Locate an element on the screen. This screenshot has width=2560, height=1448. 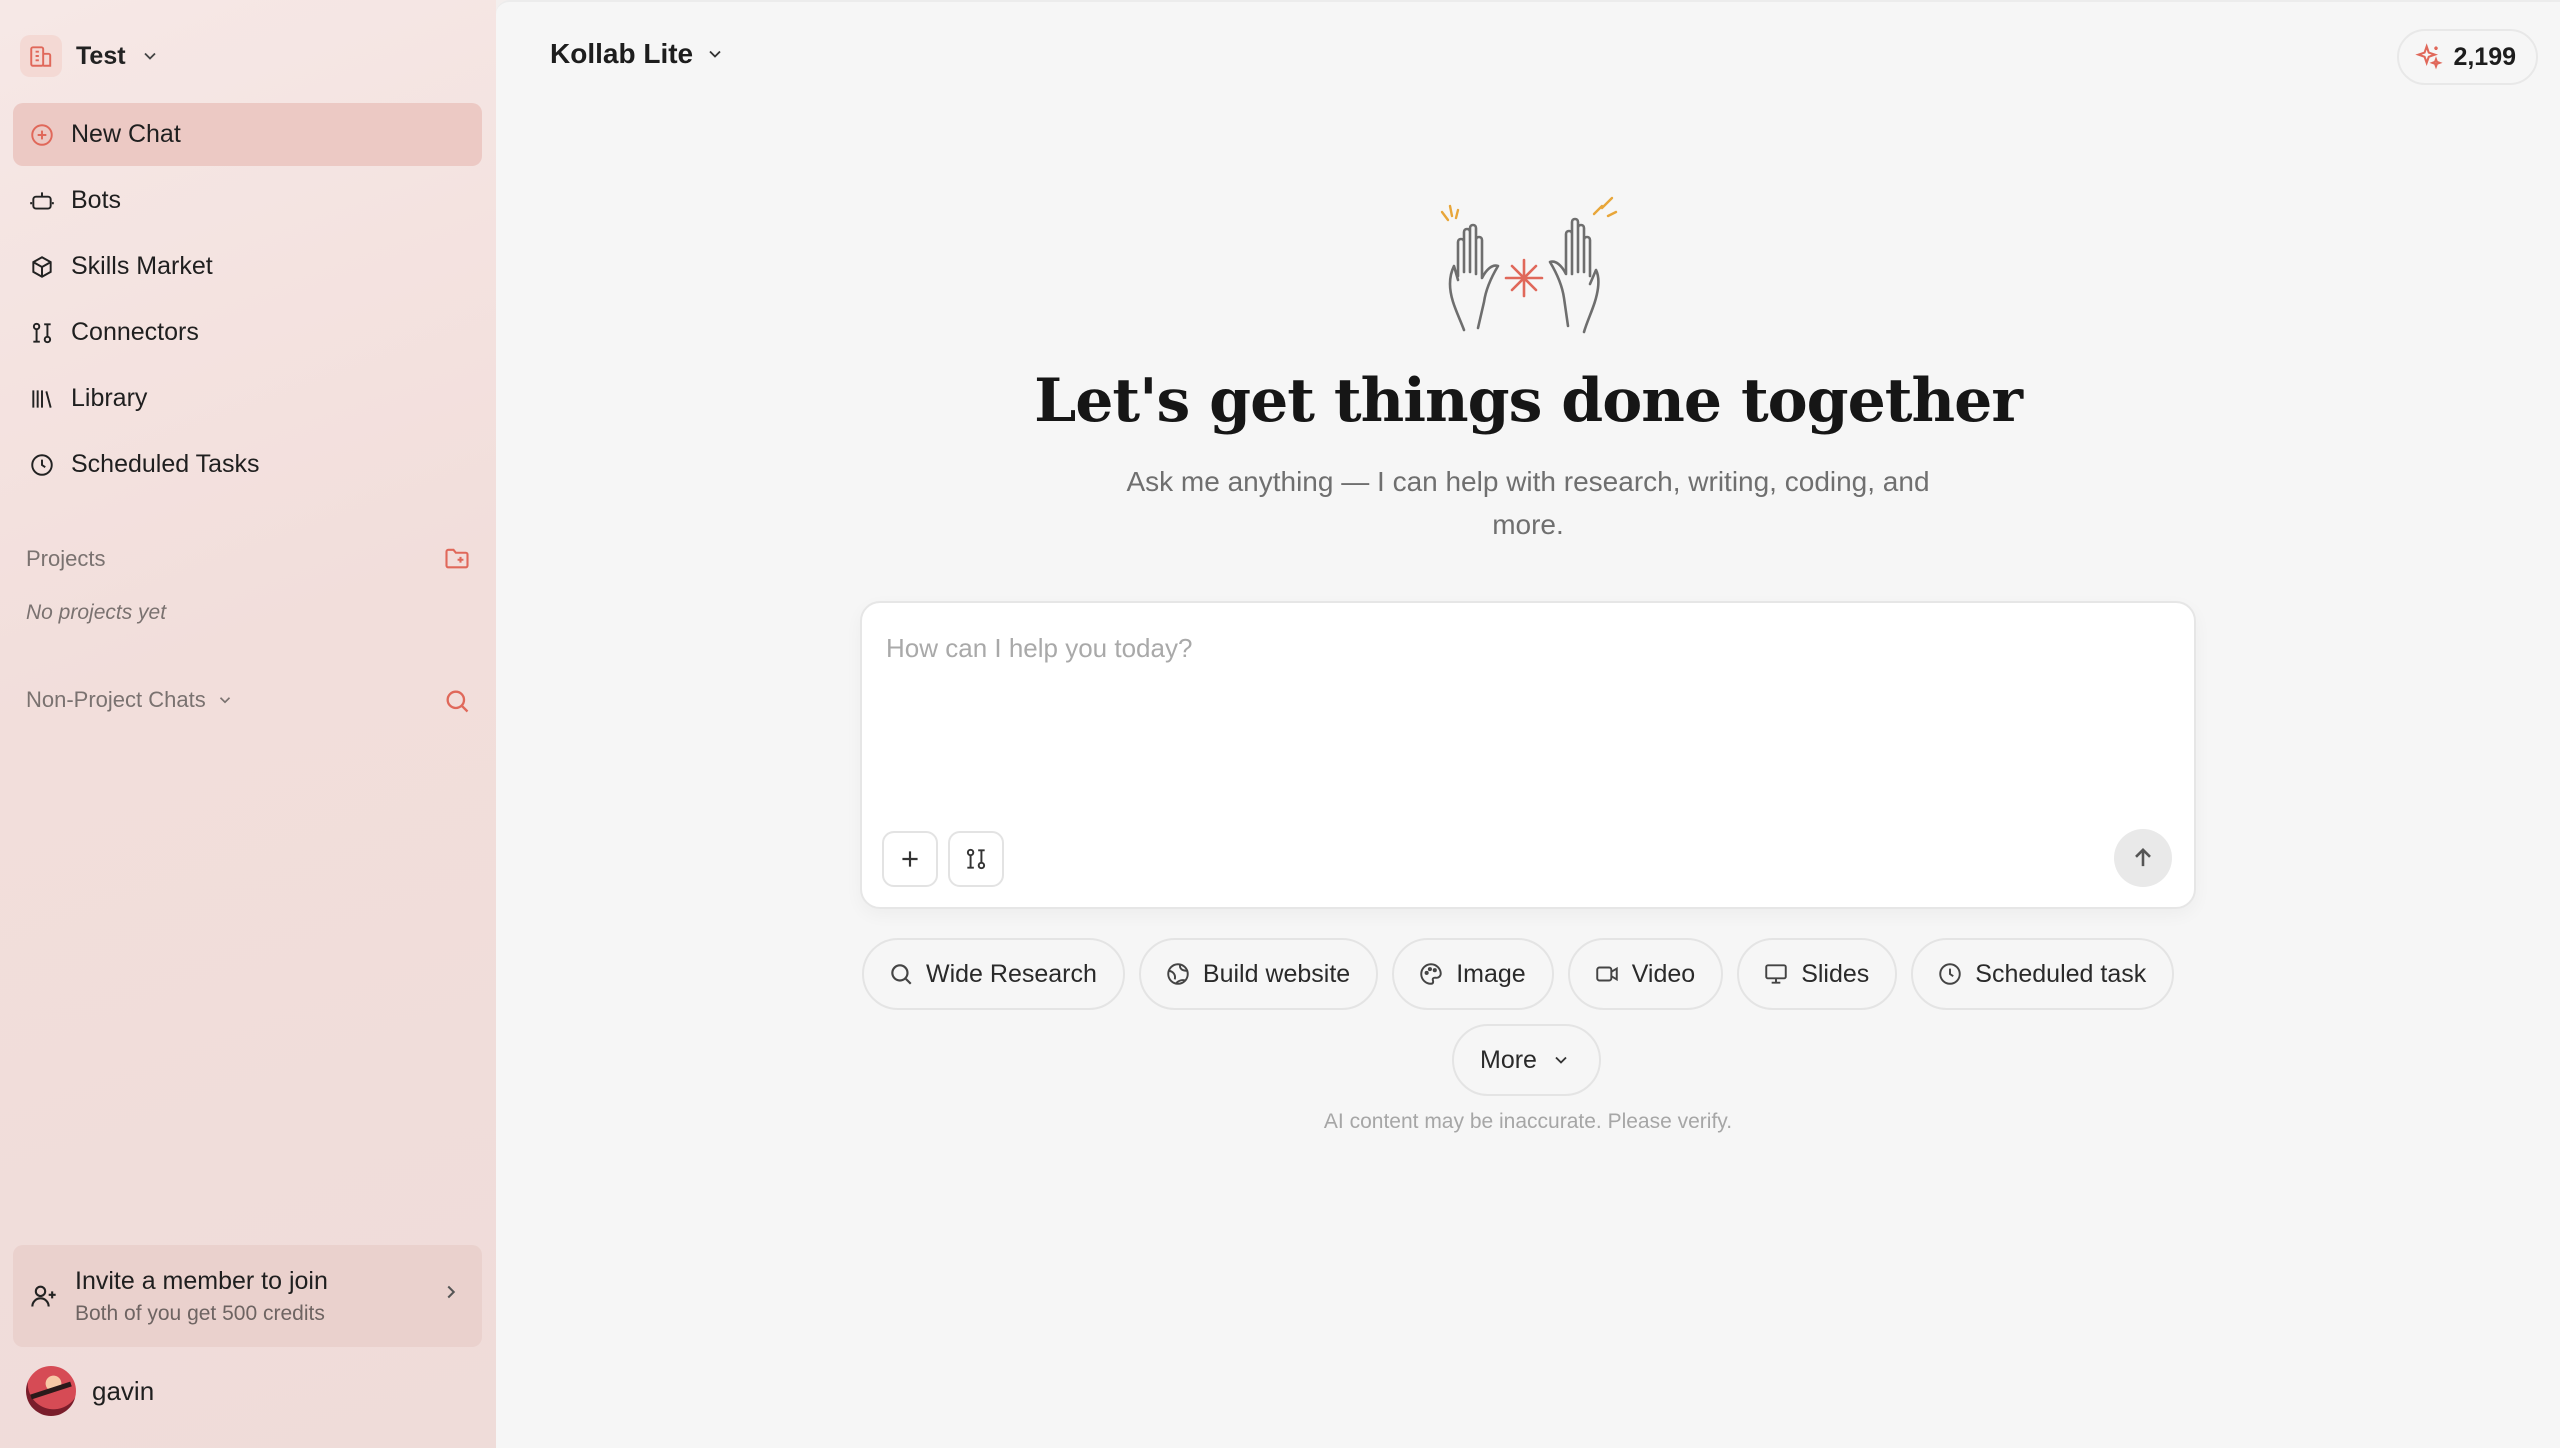
sidebar-item-label: Connectors is located at coordinates (135, 332).